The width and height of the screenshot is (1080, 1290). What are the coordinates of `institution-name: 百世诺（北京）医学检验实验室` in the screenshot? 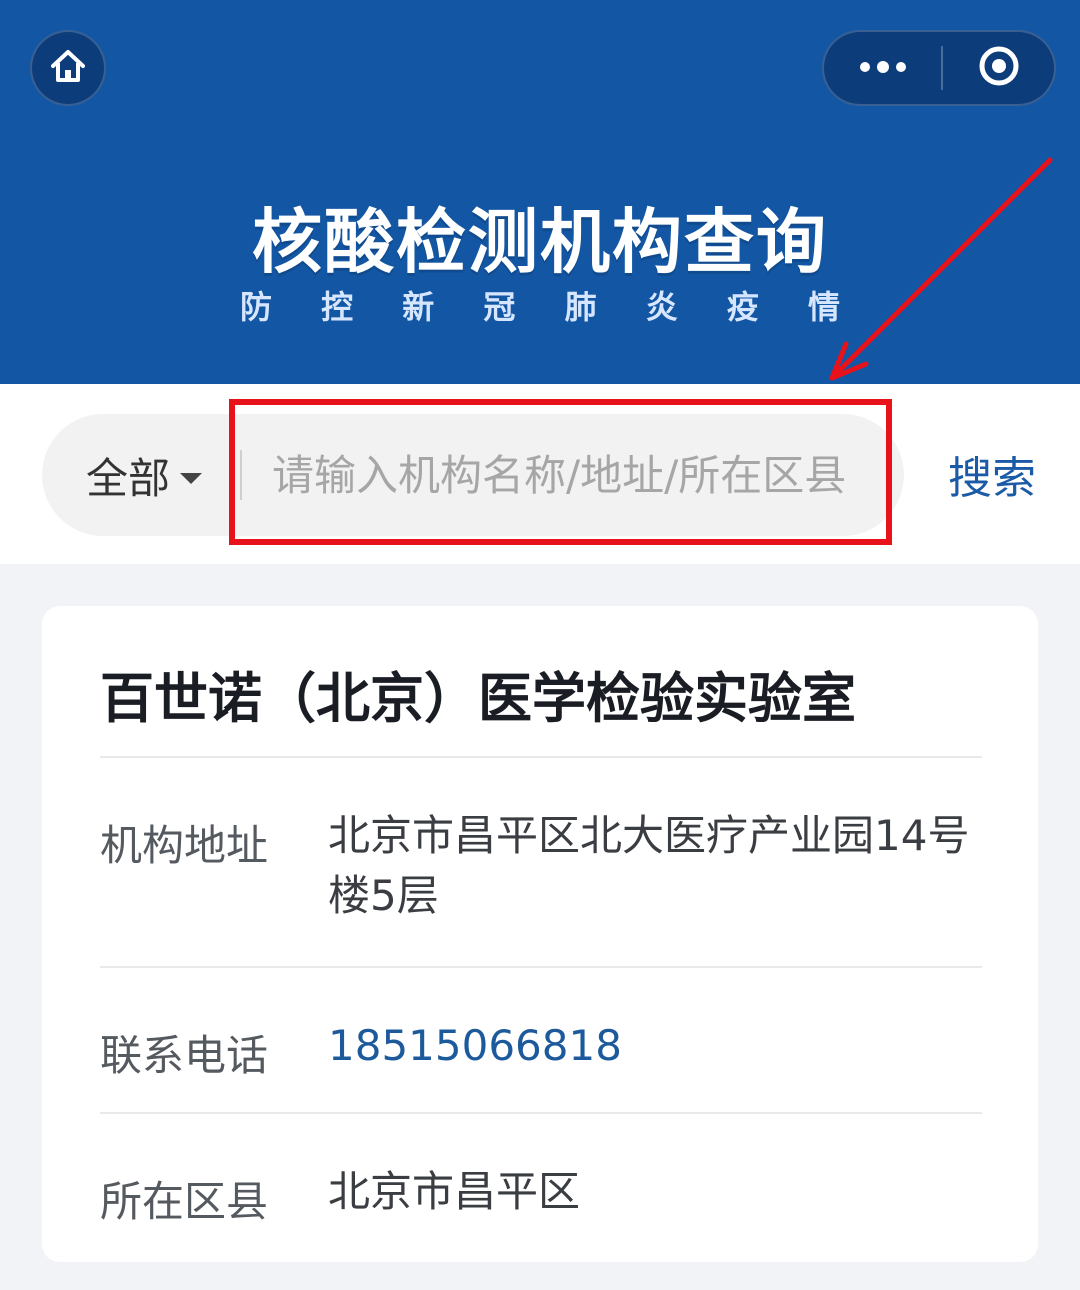 It's located at (478, 698).